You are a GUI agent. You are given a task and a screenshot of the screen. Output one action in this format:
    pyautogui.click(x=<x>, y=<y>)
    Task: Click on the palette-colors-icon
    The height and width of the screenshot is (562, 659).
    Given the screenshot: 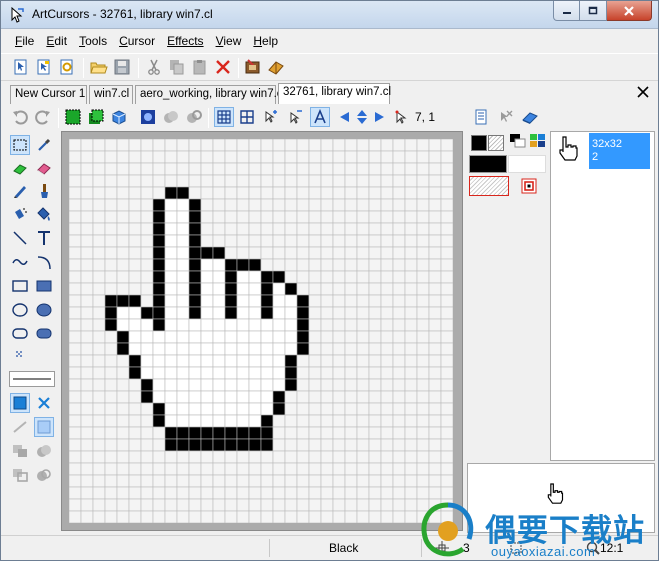 What is the action you would take?
    pyautogui.click(x=538, y=141)
    